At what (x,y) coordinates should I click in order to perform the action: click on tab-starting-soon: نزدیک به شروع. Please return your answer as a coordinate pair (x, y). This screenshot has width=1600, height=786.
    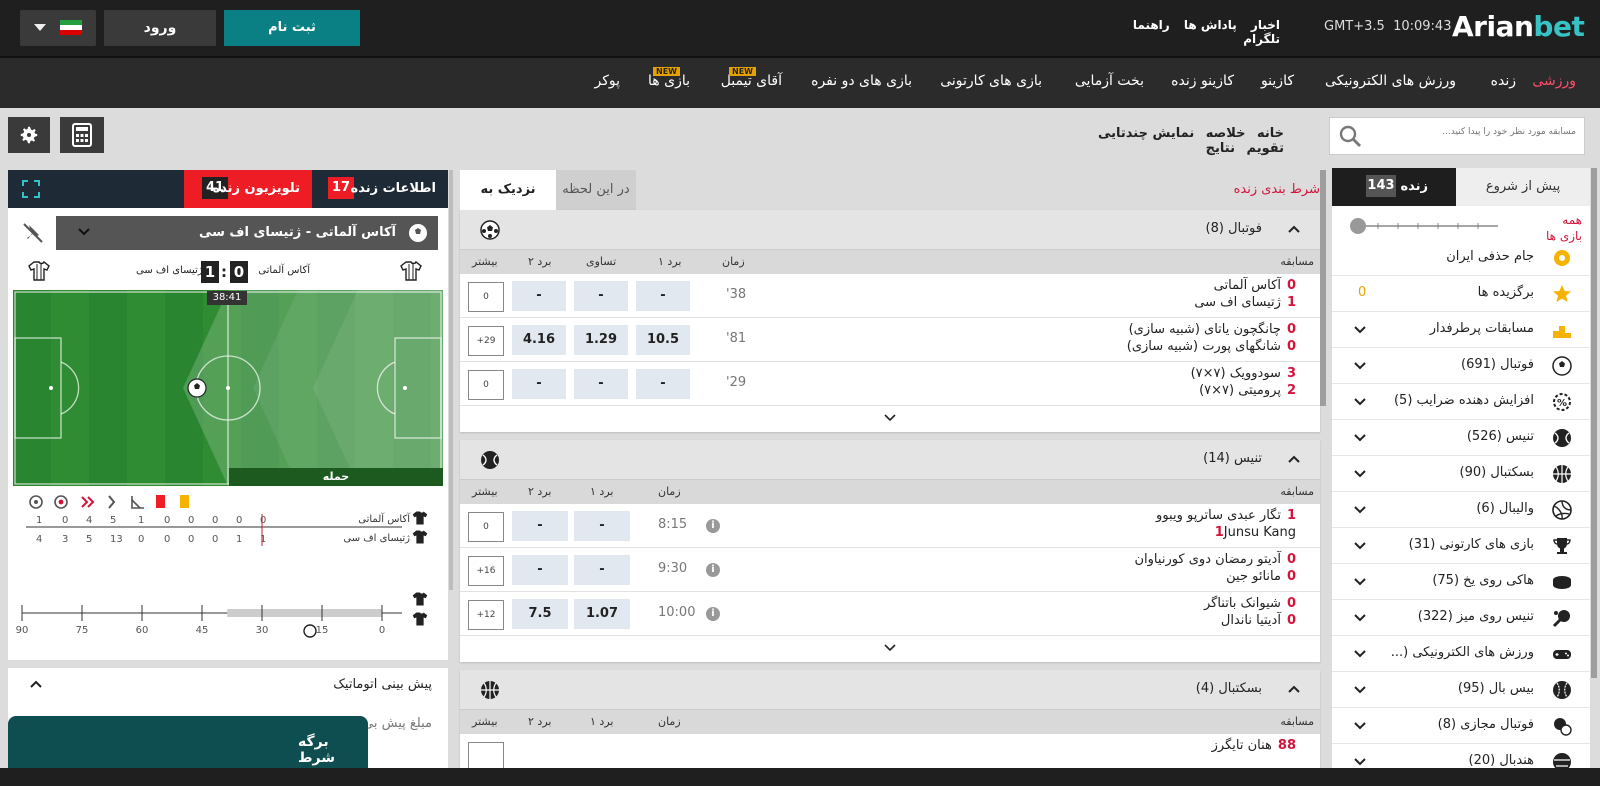
    Looking at the image, I should click on (508, 203).